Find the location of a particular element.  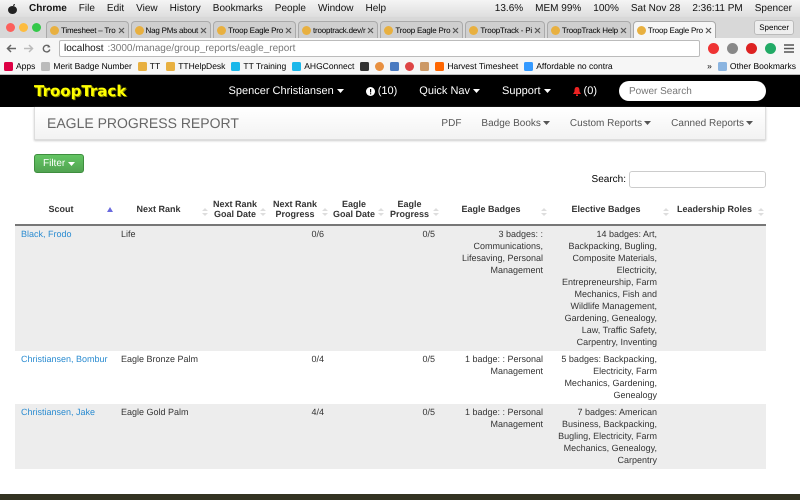

support-menu: Support is located at coordinates (526, 91).